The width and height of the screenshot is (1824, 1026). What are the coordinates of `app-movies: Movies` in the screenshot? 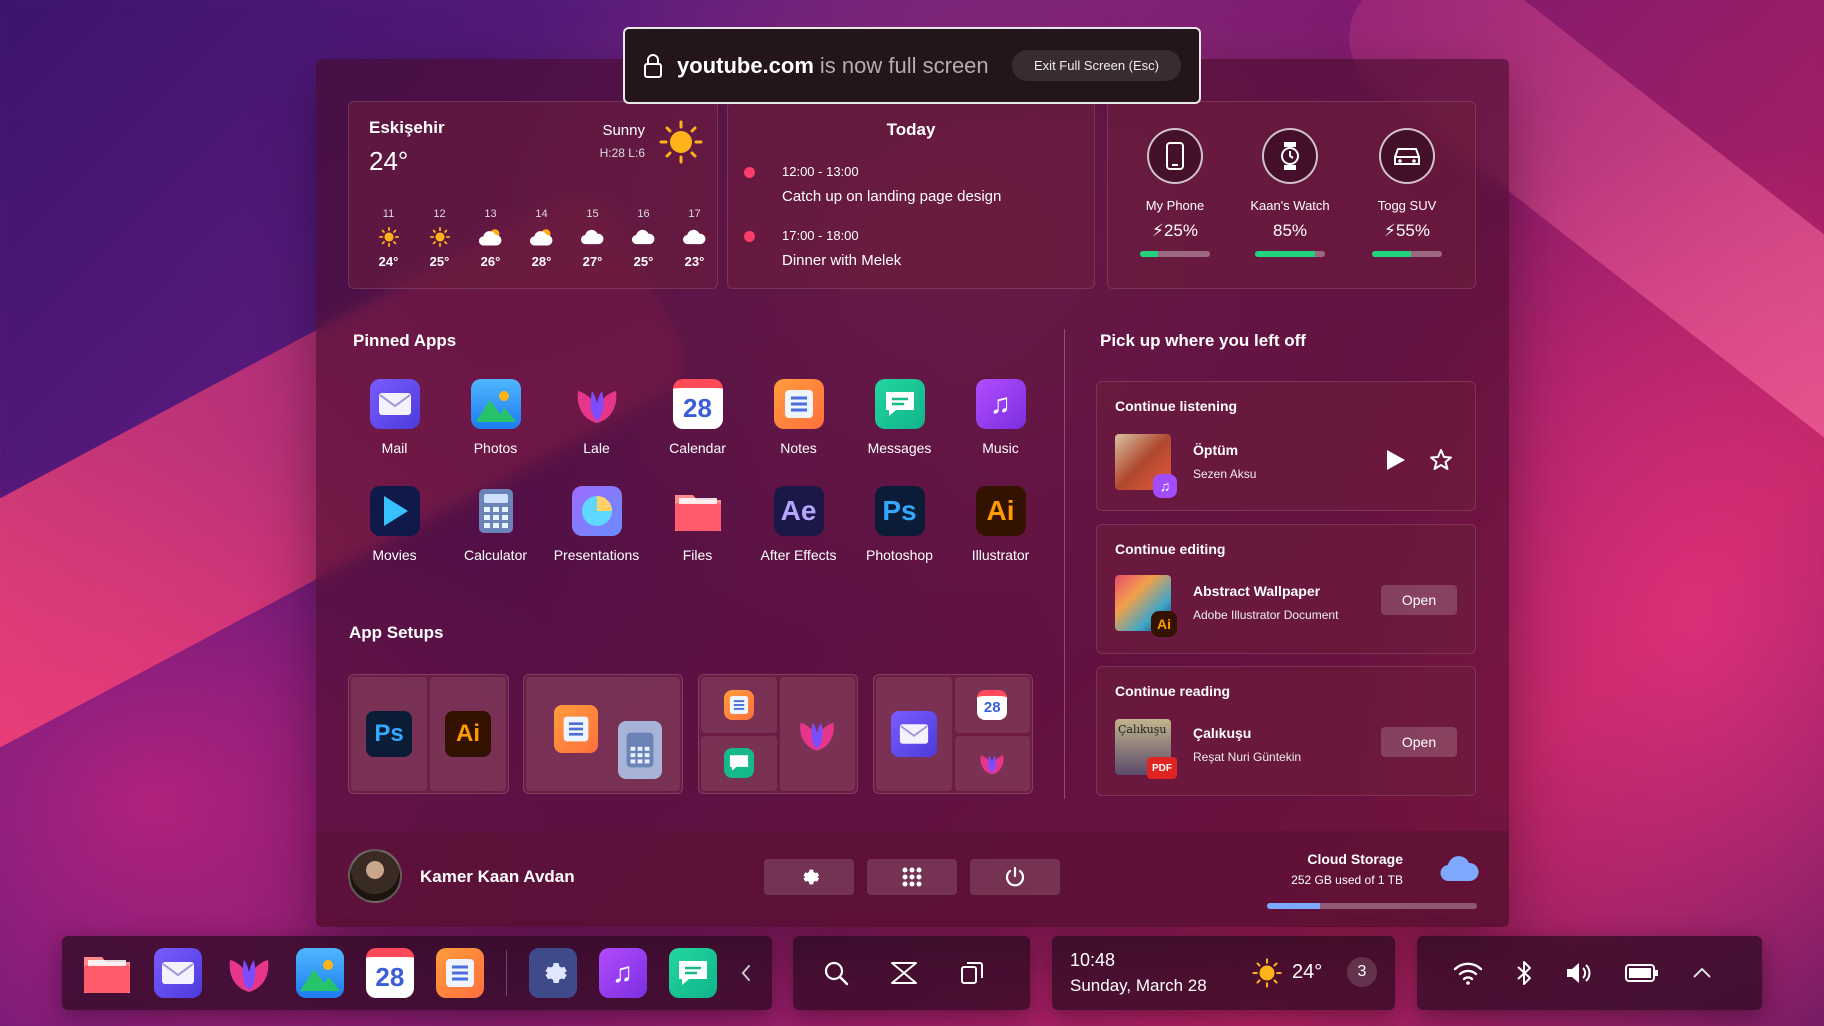 It's located at (394, 524).